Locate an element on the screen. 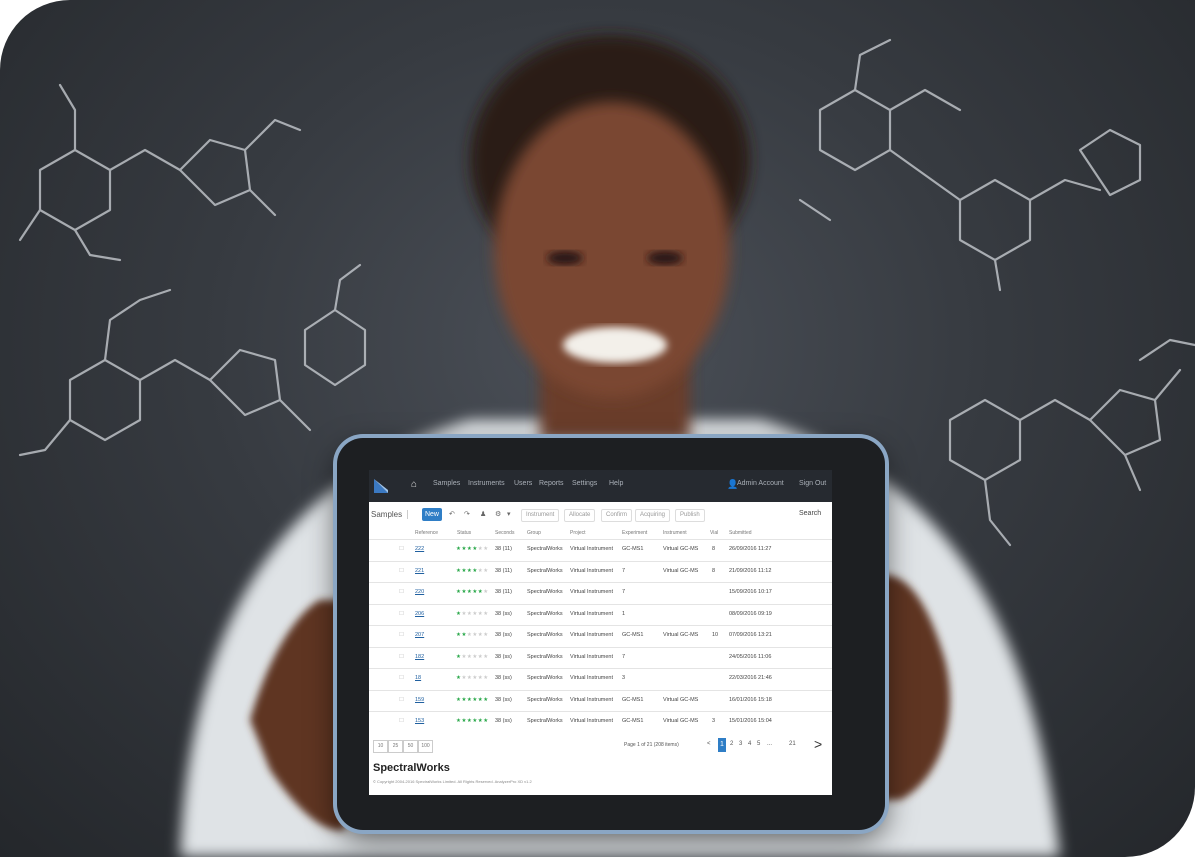  page-size-25: 25 is located at coordinates (395, 746).